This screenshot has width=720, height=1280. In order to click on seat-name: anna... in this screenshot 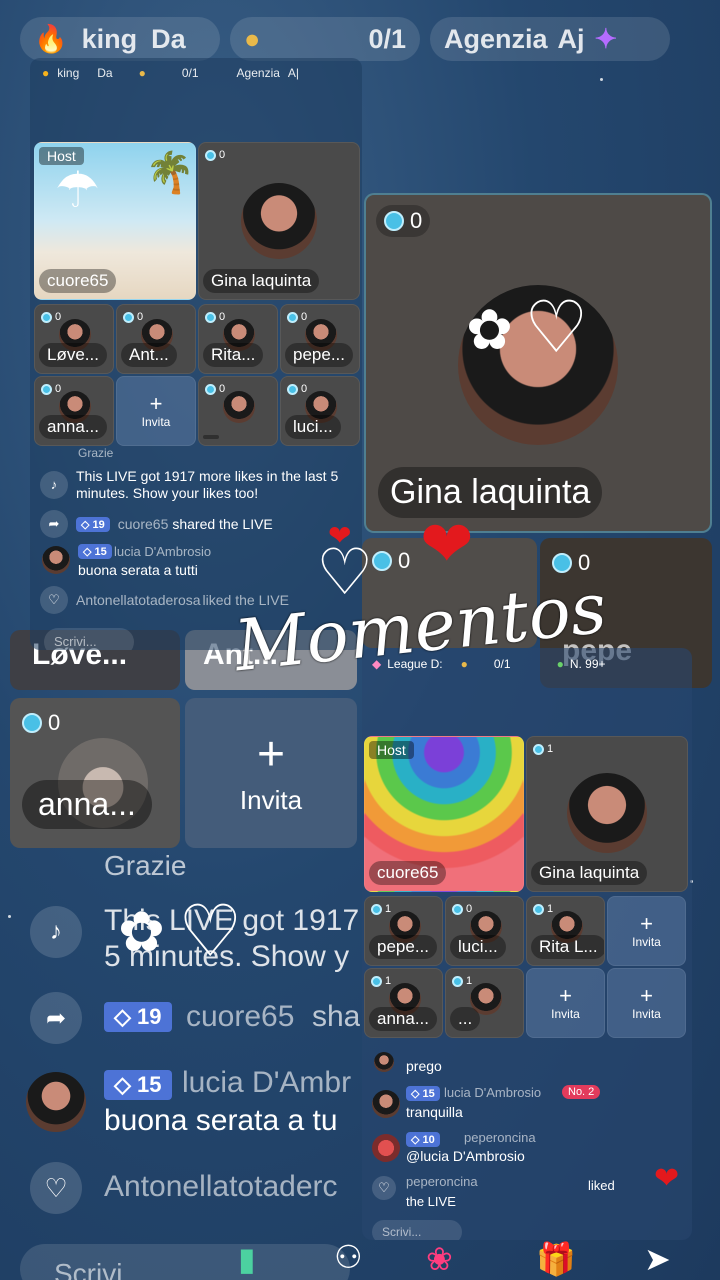, I will do `click(403, 1019)`.